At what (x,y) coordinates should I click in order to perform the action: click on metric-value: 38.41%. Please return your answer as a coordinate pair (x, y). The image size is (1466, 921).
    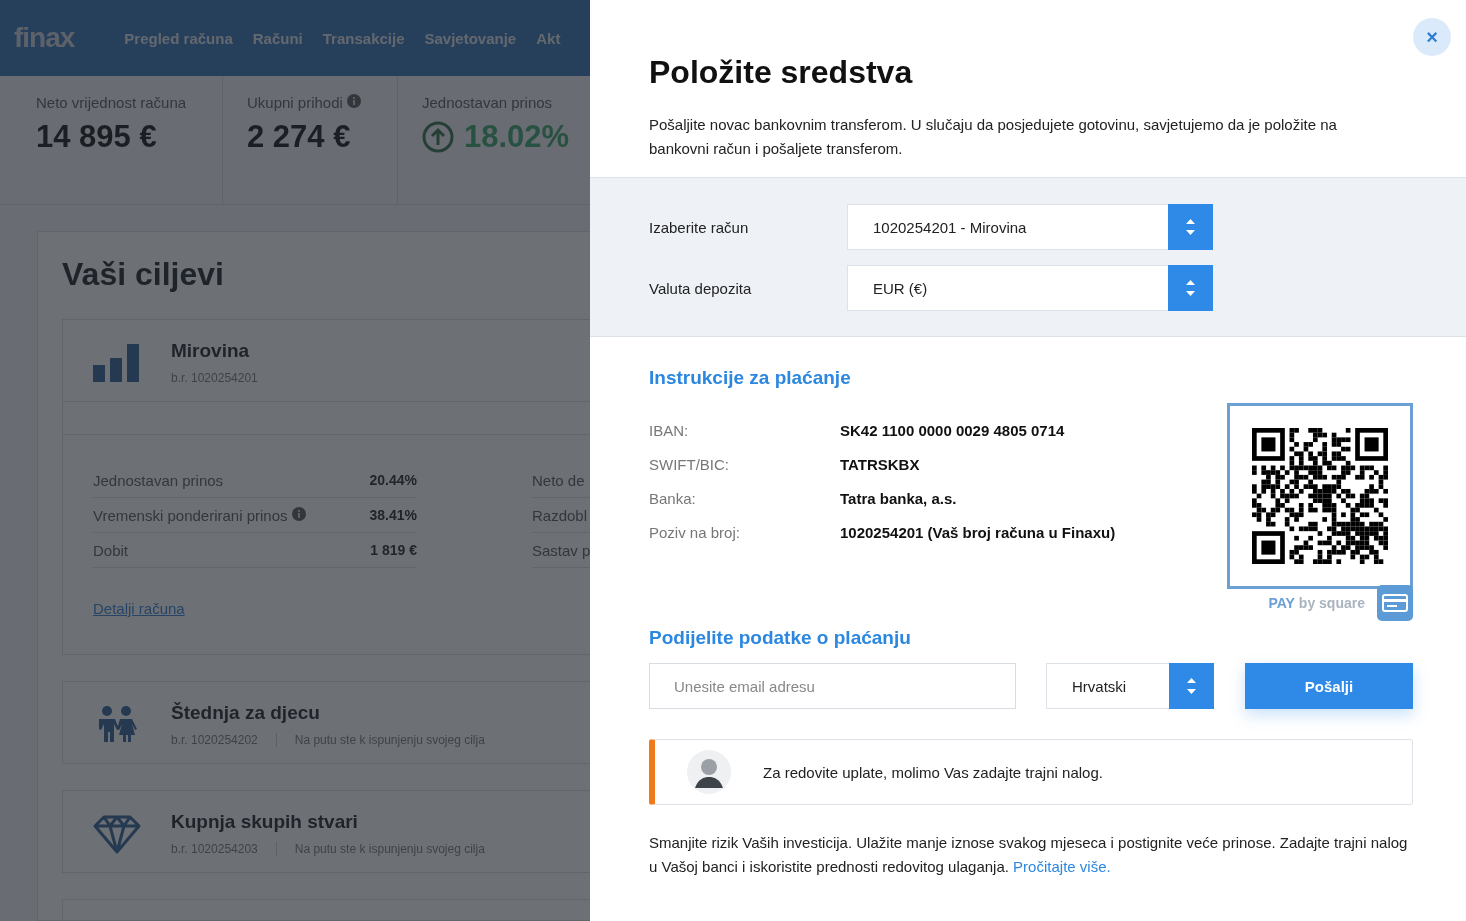
    Looking at the image, I should click on (393, 515).